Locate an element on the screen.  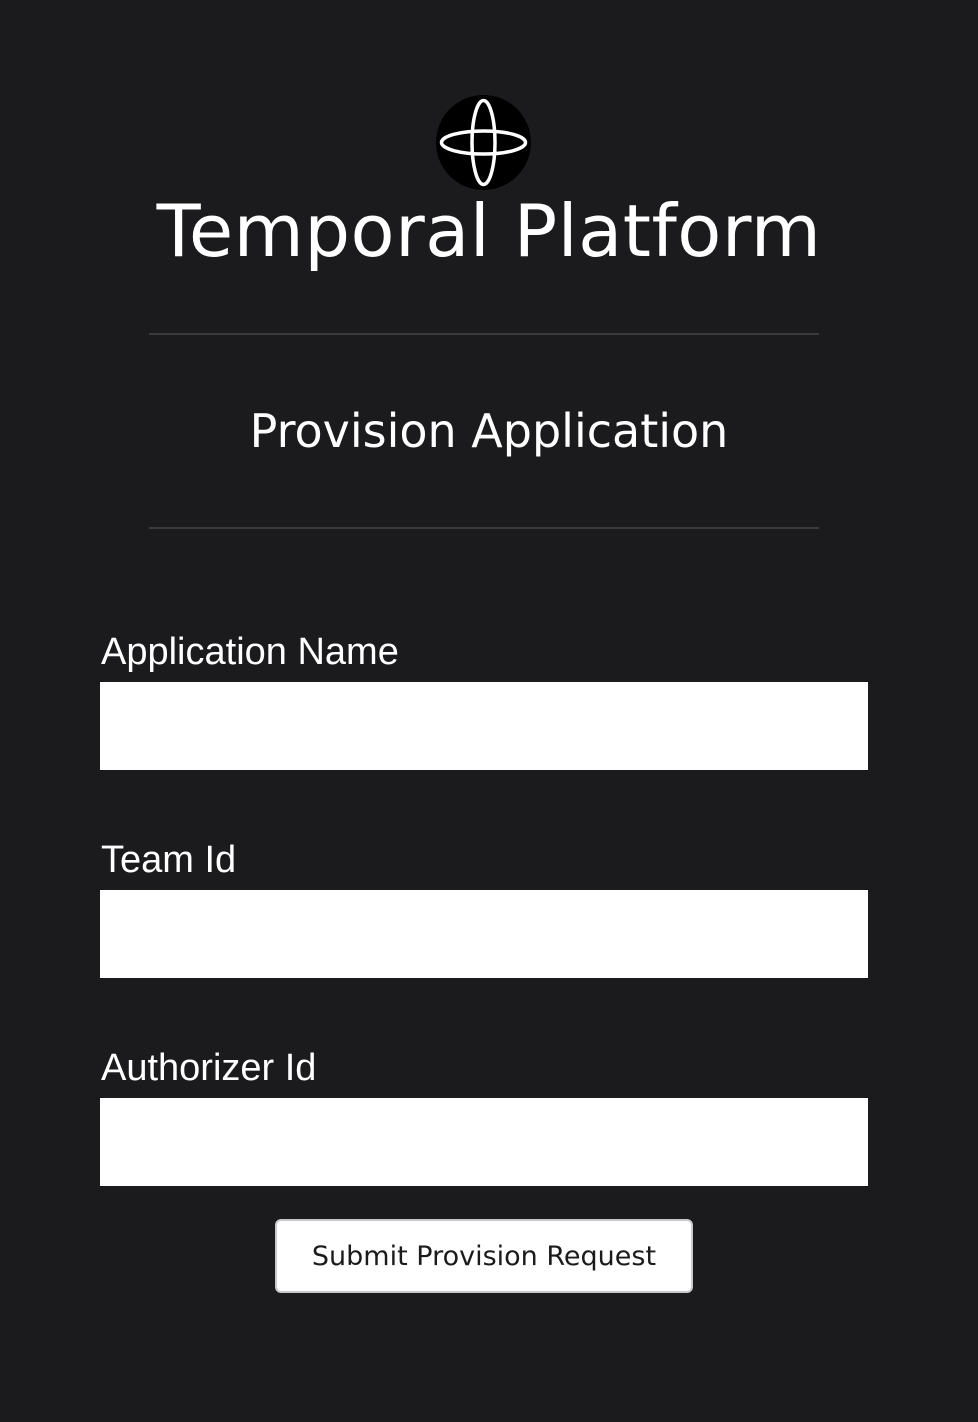
temporal-logo-icon is located at coordinates (483, 142).